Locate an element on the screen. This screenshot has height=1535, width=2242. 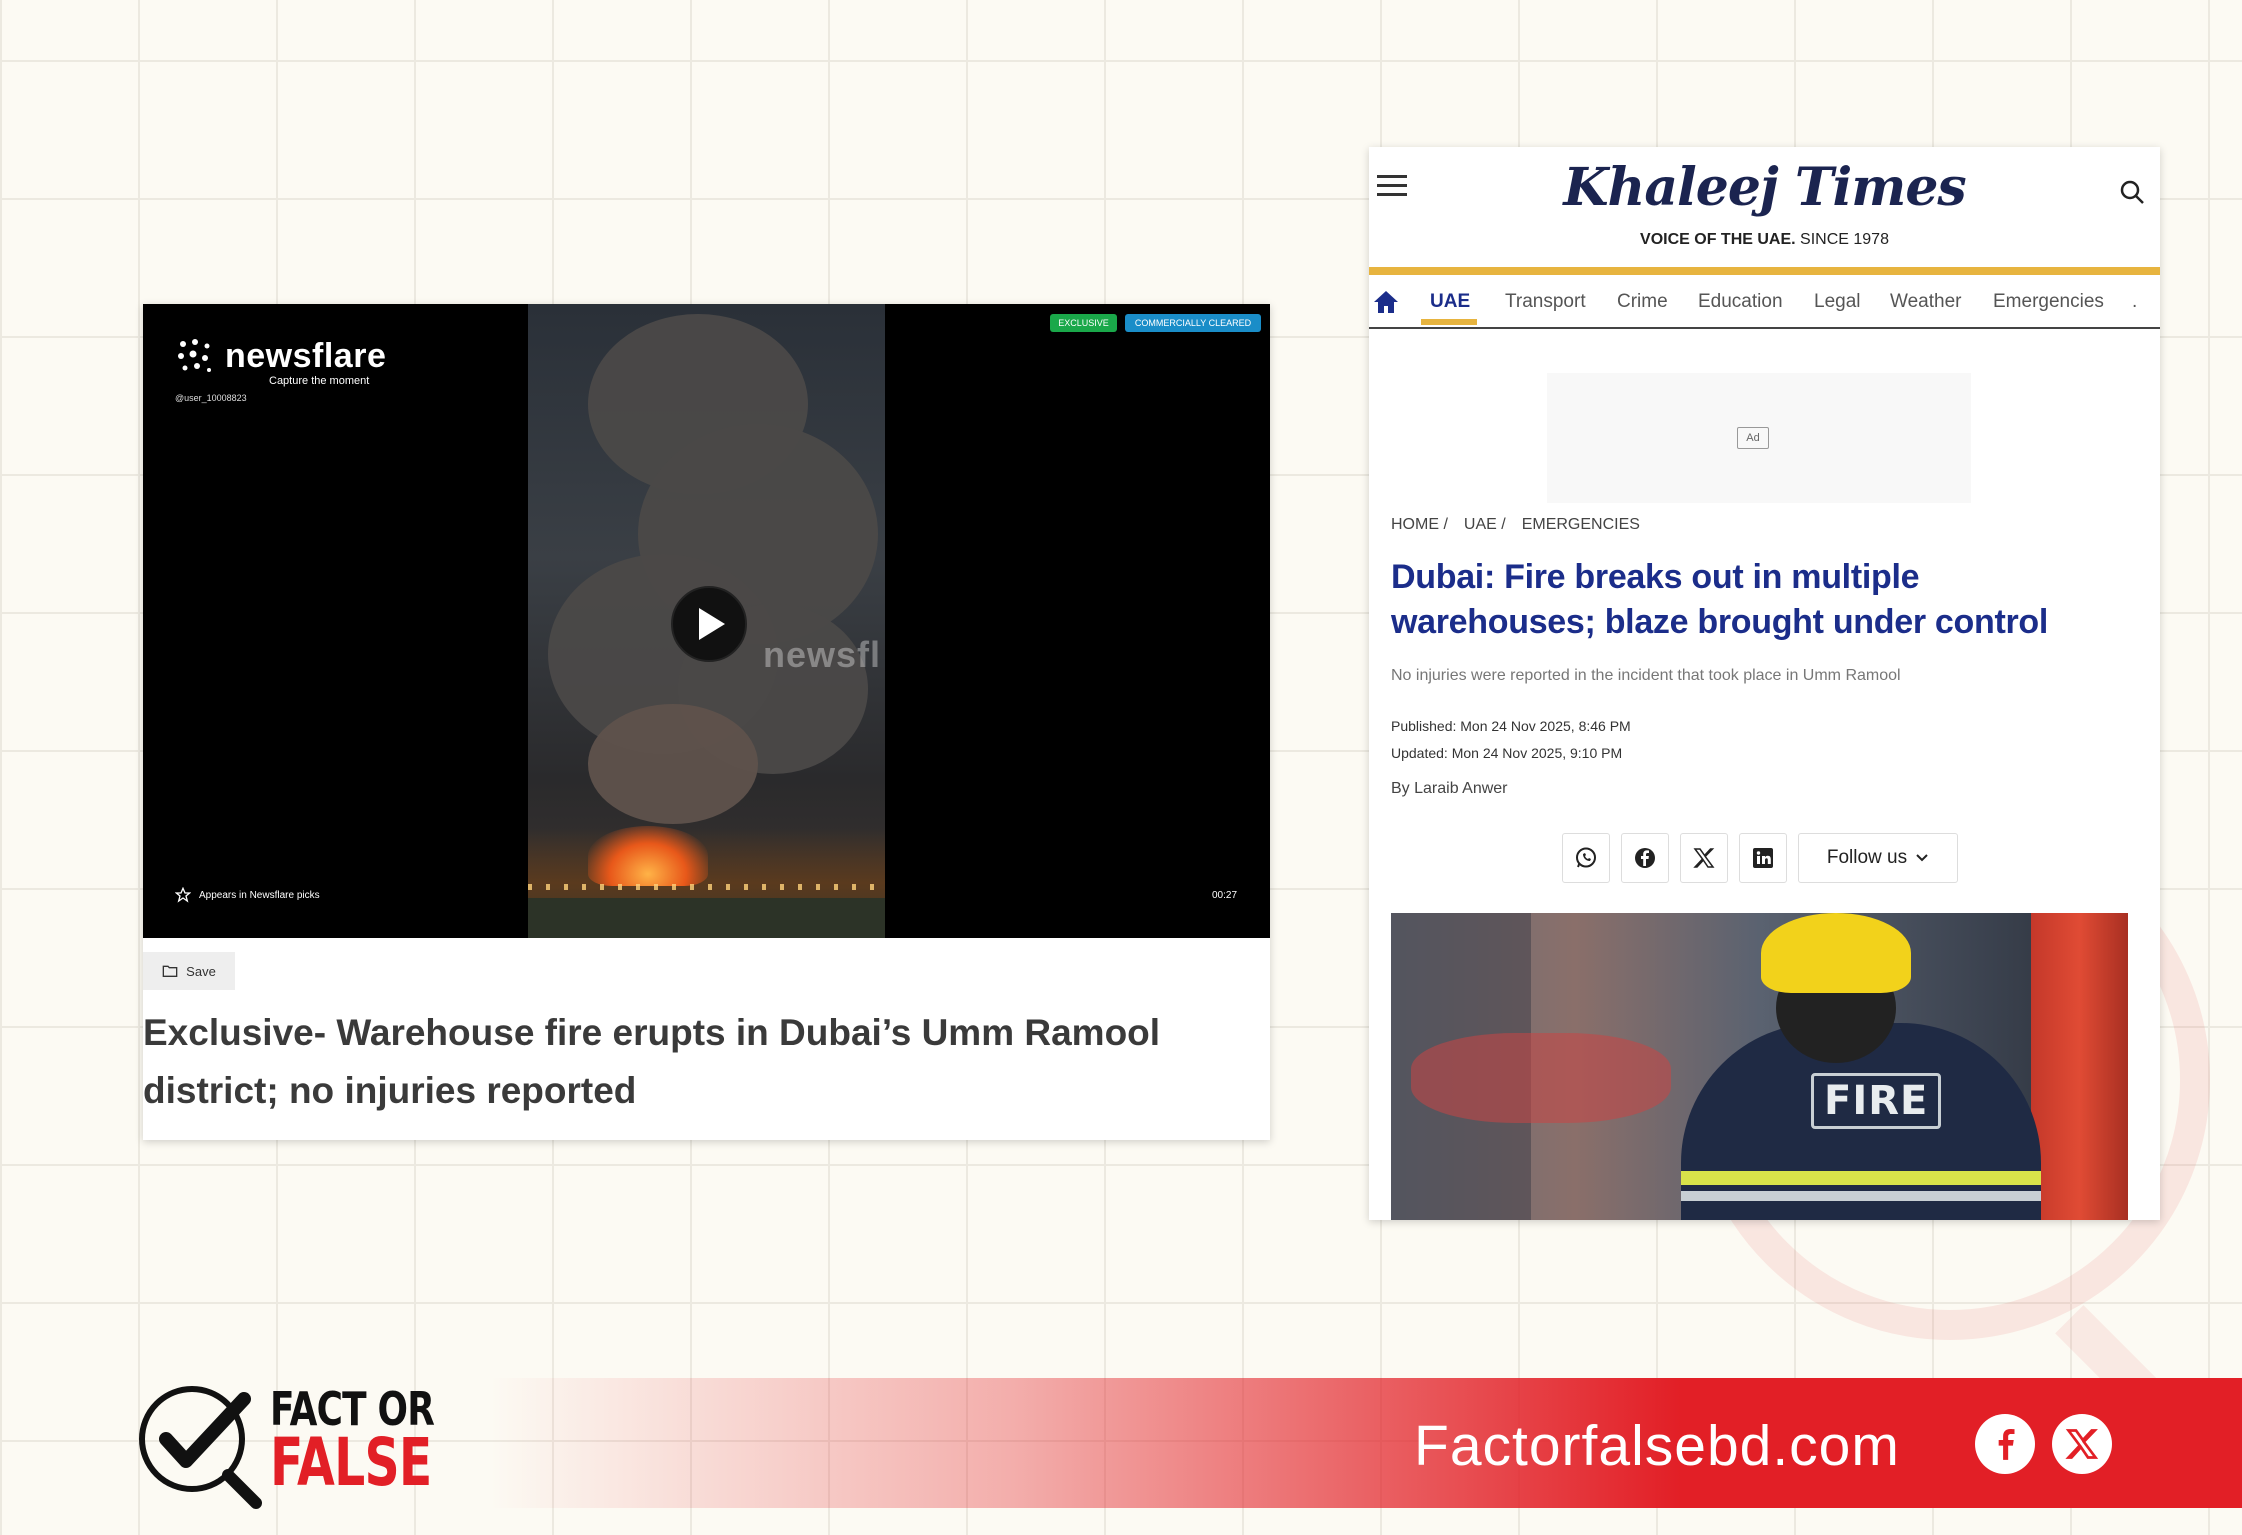
share-linkedin-button is located at coordinates (1763, 858).